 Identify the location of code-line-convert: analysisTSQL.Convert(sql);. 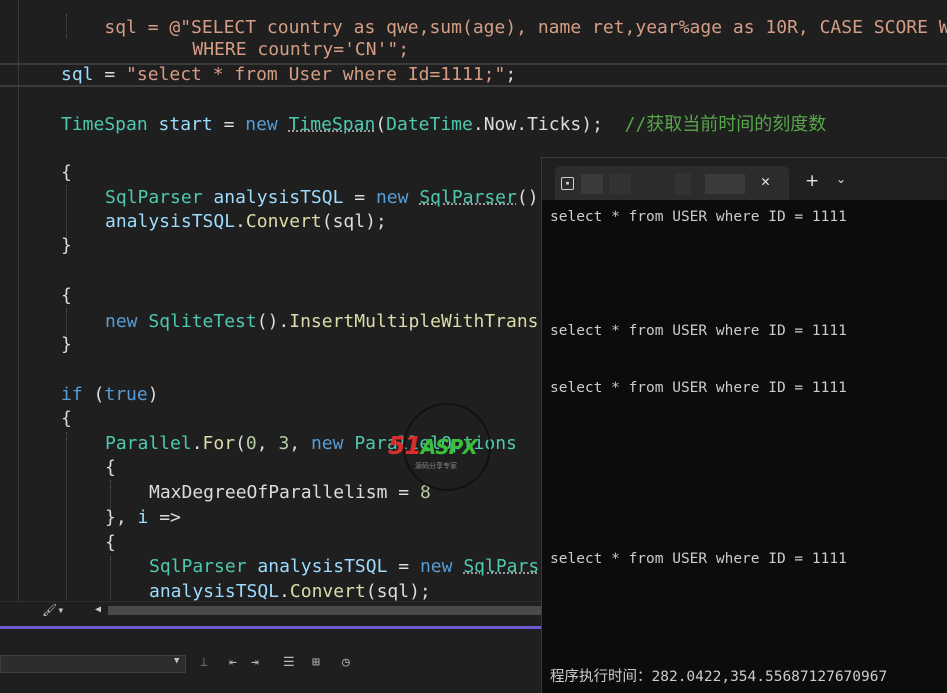
(246, 222).